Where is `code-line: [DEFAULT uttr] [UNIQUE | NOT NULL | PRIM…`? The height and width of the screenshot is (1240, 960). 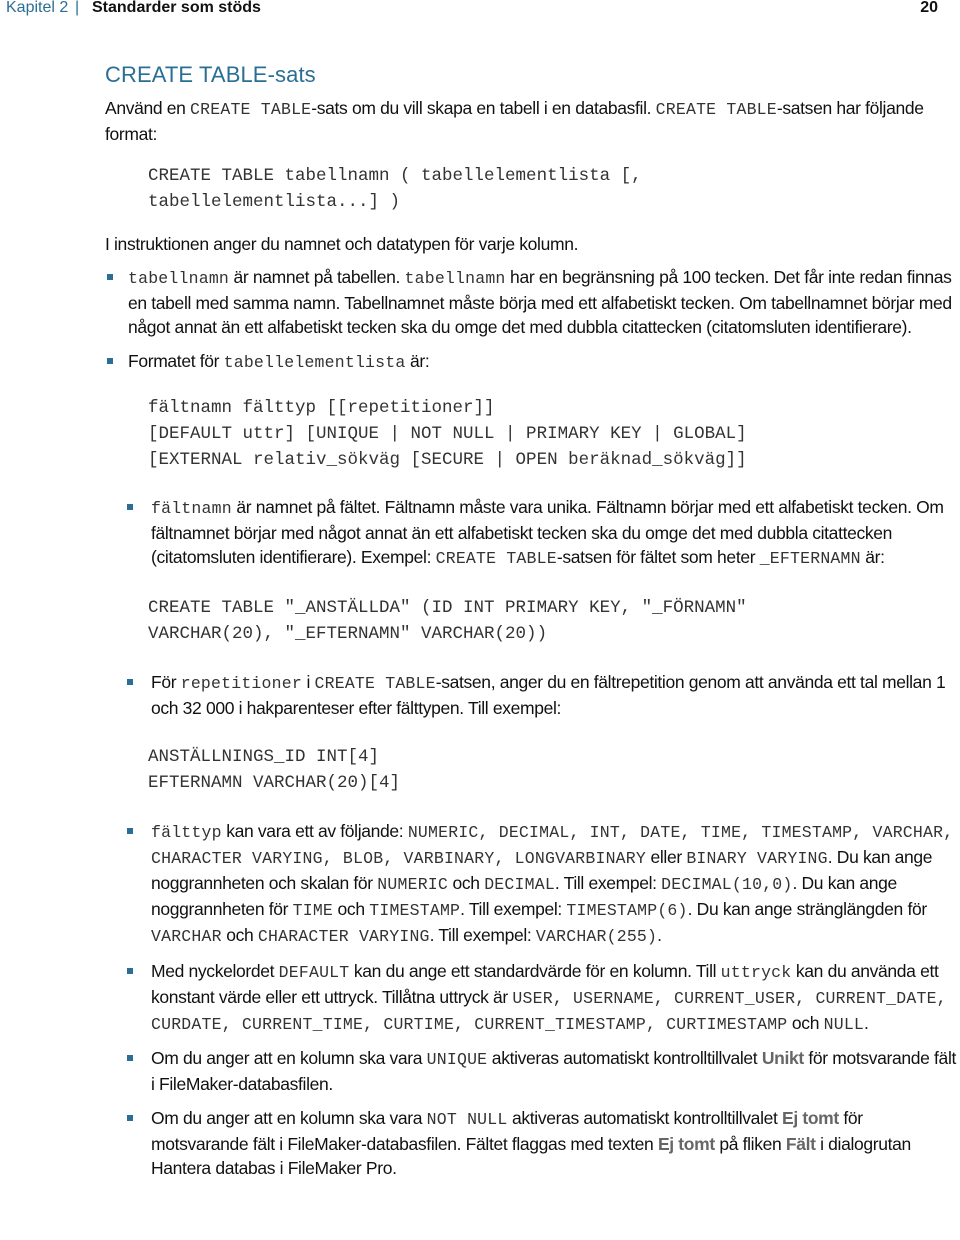 code-line: [DEFAULT uttr] [UNIQUE | NOT NULL | PRIM… is located at coordinates (447, 434).